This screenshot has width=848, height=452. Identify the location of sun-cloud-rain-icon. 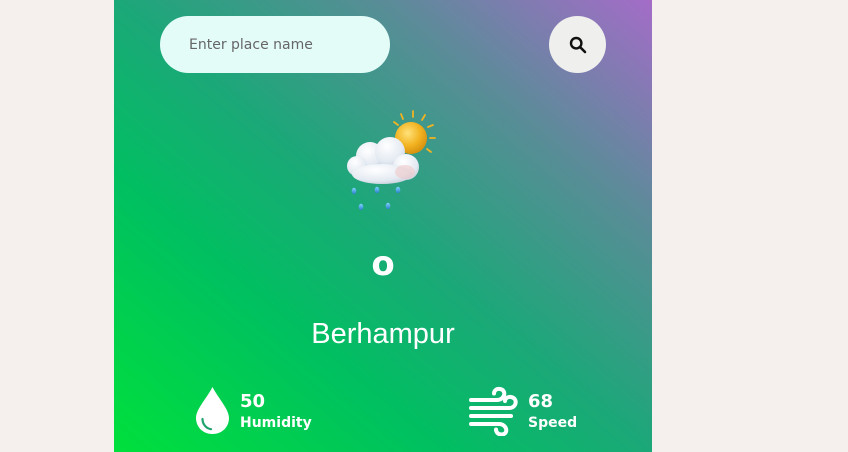
(391, 160).